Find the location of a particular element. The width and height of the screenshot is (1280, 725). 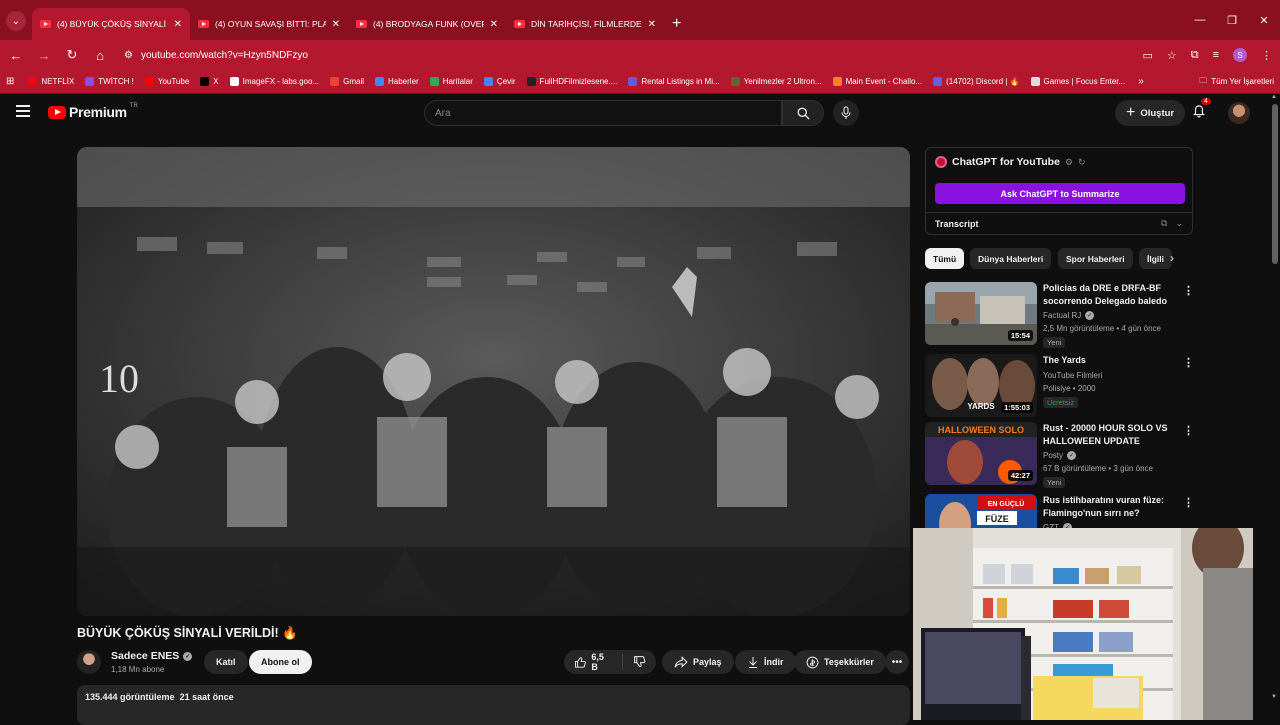

chip-related: İlgili is located at coordinates (1155, 258).